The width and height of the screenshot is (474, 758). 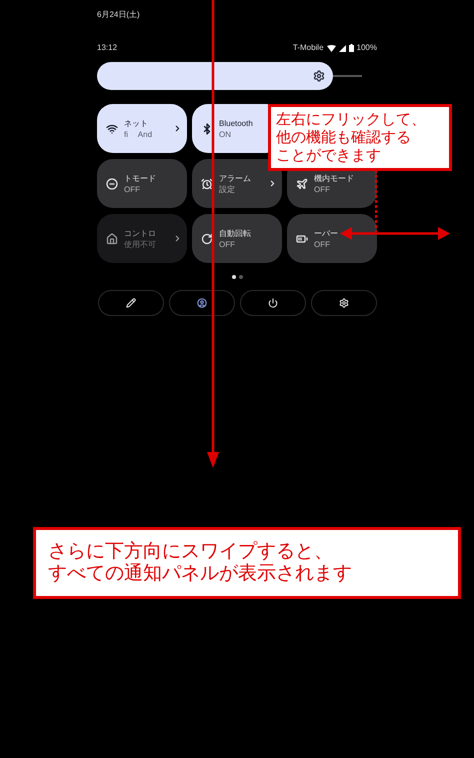 What do you see at coordinates (140, 244) in the screenshot?
I see `tile-status: 使用不可` at bounding box center [140, 244].